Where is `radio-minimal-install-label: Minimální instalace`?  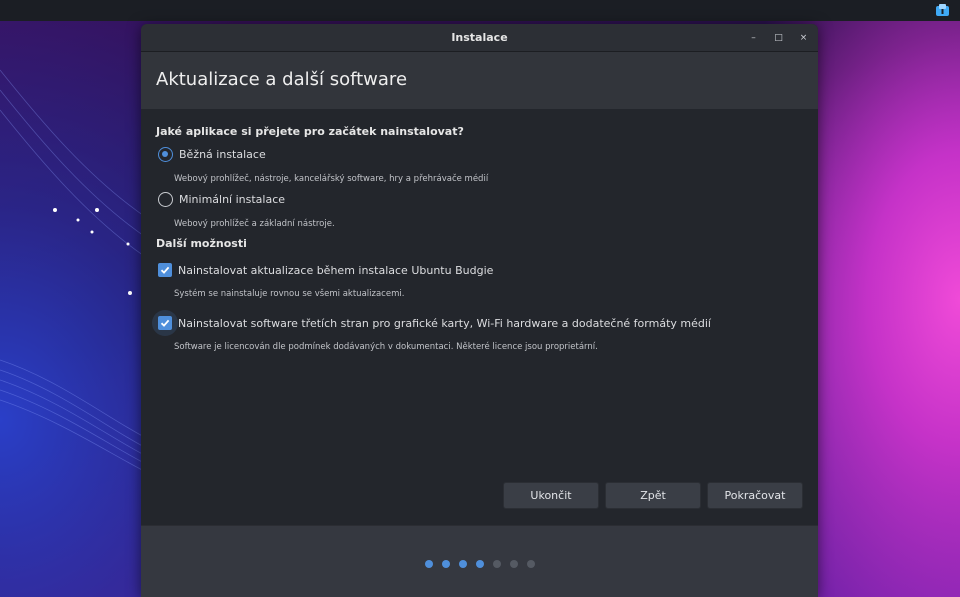
radio-minimal-install-label: Minimální instalace is located at coordinates (232, 199).